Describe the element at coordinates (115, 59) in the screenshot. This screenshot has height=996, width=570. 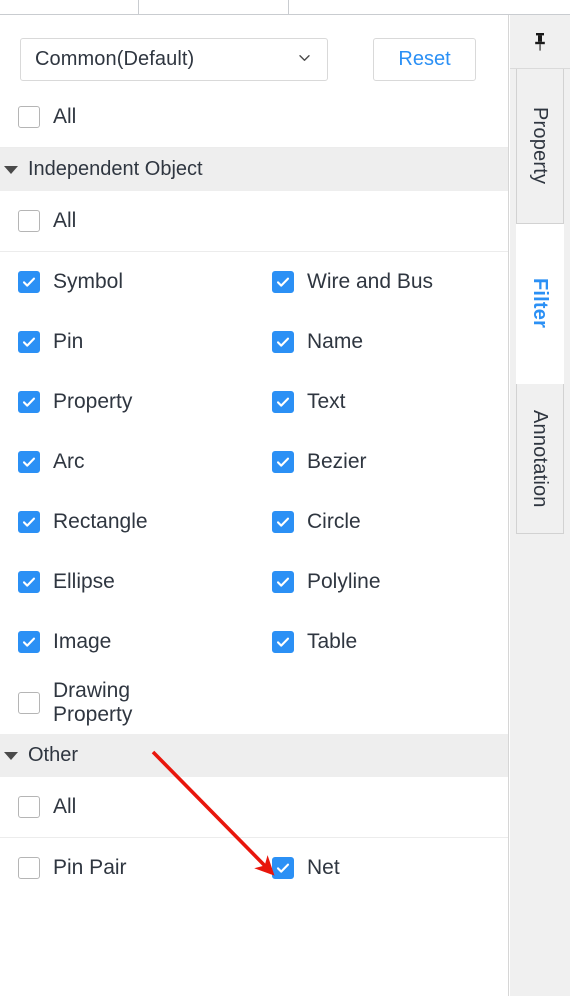
I see `preset-select-value: Common(Default)` at that location.